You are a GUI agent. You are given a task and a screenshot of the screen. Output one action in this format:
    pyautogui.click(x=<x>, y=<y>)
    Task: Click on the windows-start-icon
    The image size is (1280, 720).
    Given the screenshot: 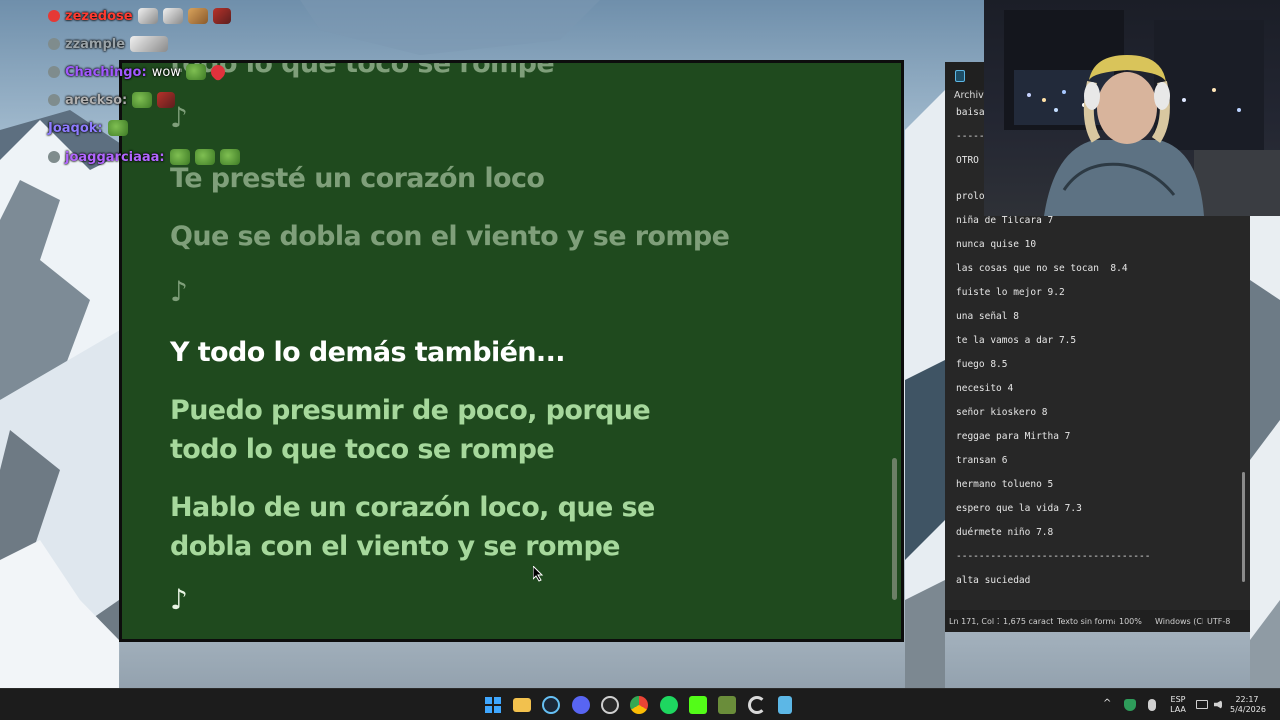 What is the action you would take?
    pyautogui.click(x=493, y=705)
    